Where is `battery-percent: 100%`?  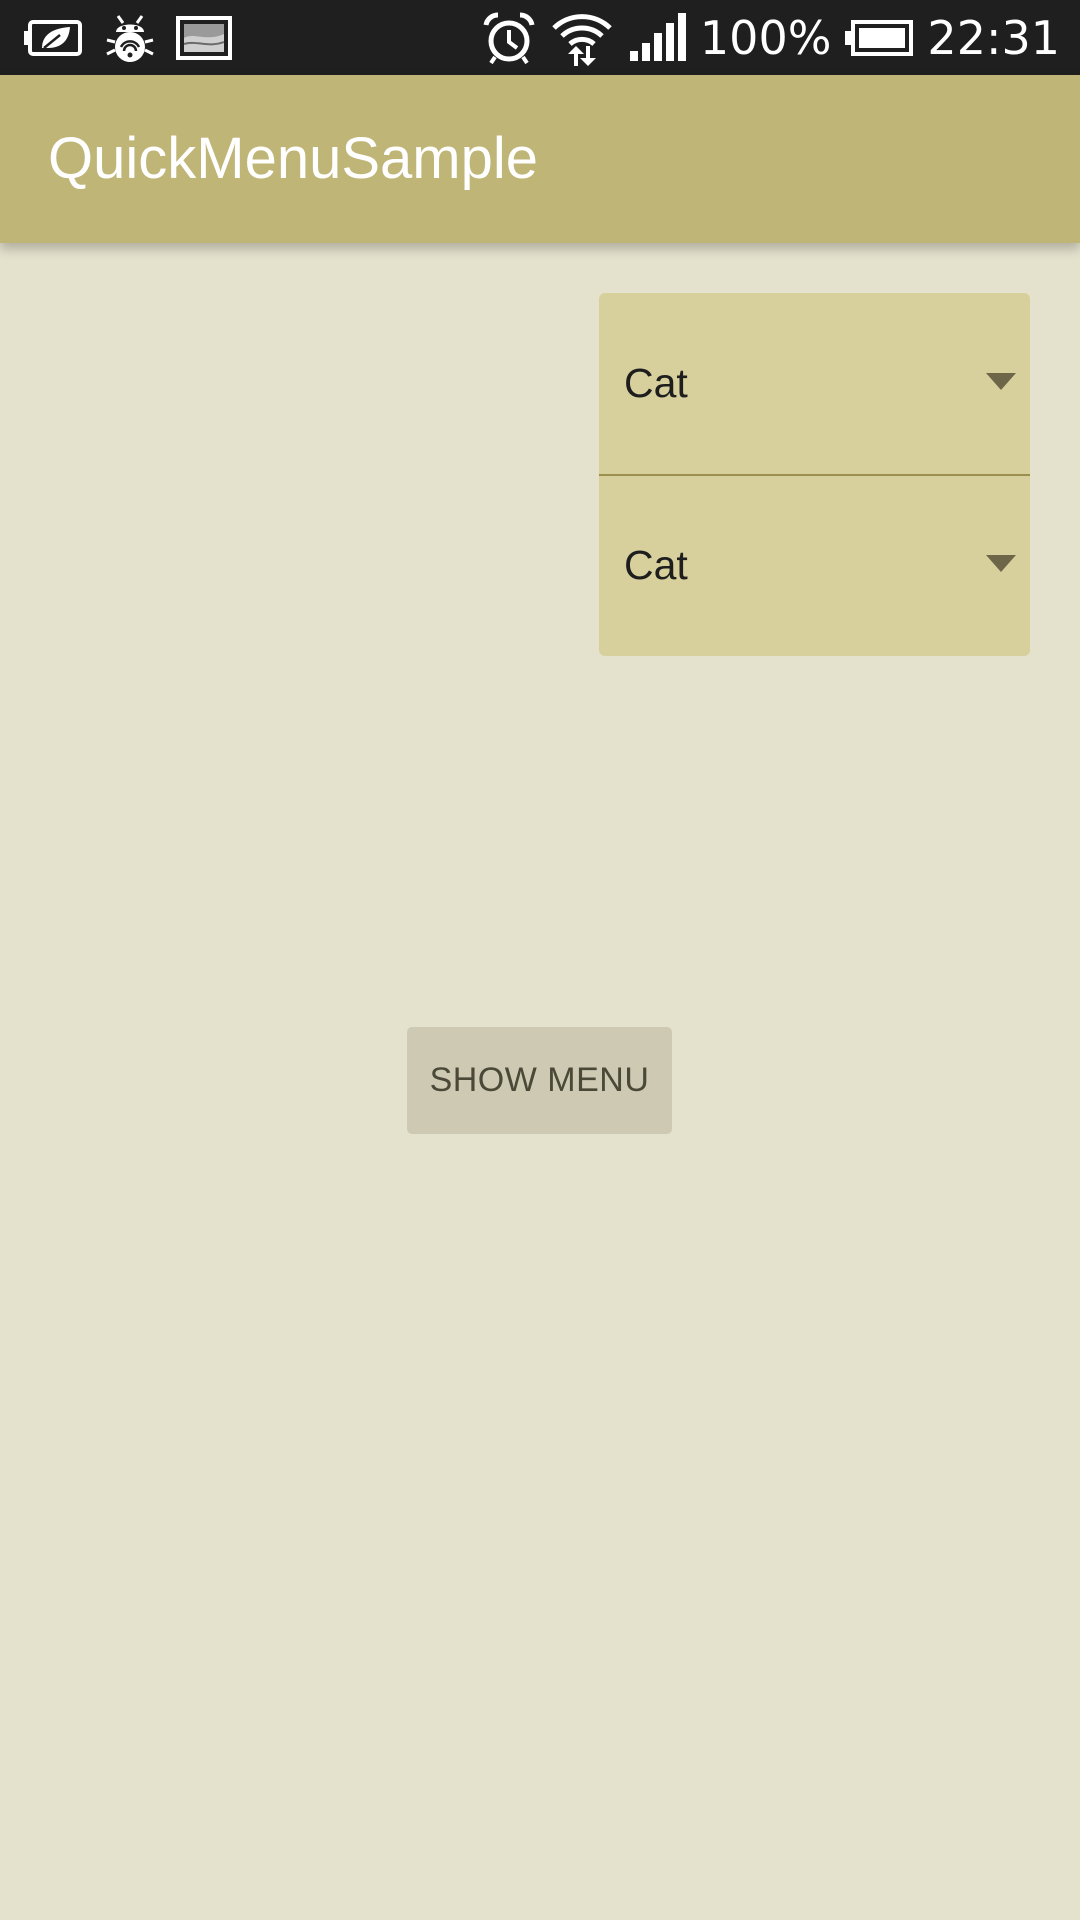
battery-percent: 100% is located at coordinates (765, 38).